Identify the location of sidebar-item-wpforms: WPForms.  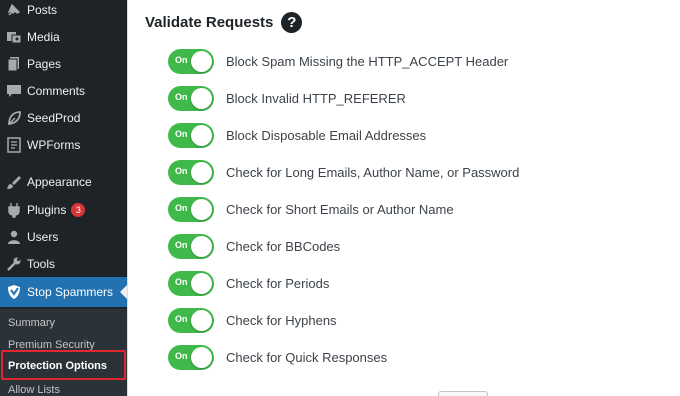
(63, 144).